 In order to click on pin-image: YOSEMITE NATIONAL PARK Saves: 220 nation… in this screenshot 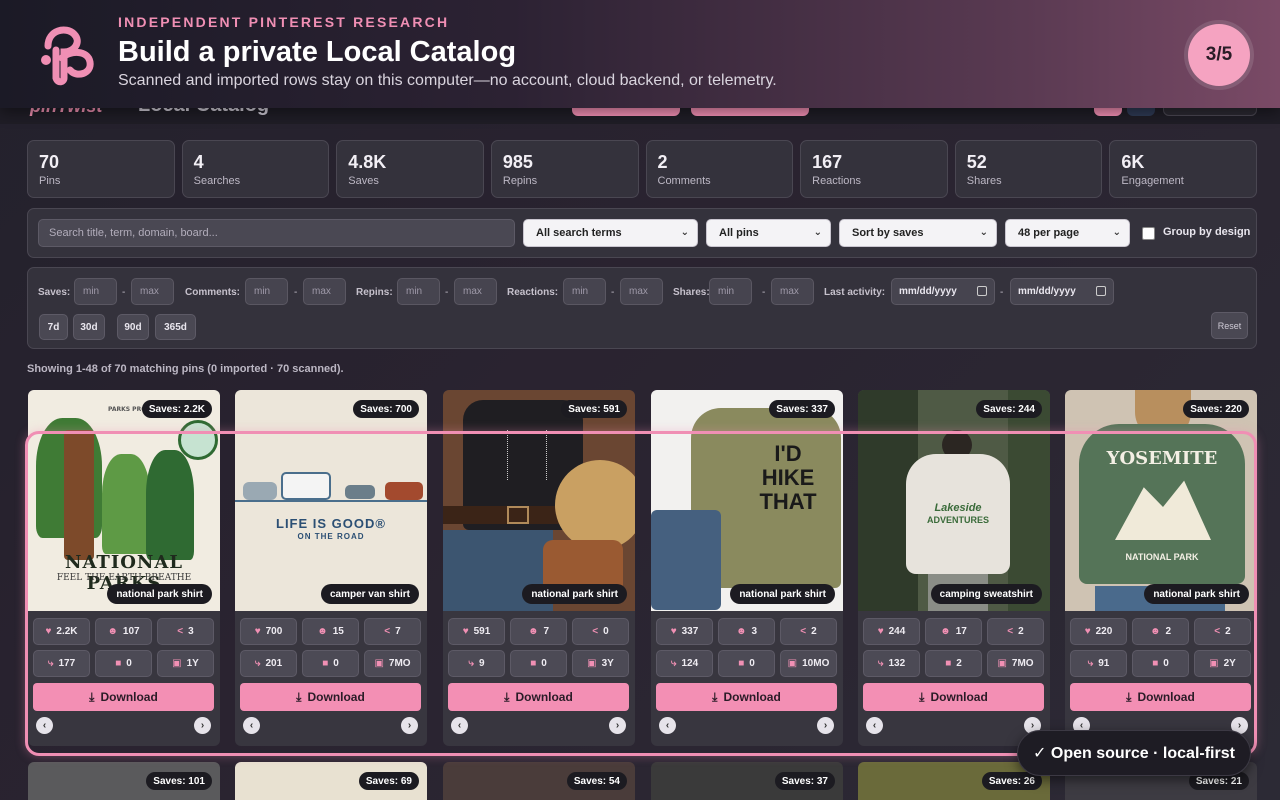, I will do `click(1161, 500)`.